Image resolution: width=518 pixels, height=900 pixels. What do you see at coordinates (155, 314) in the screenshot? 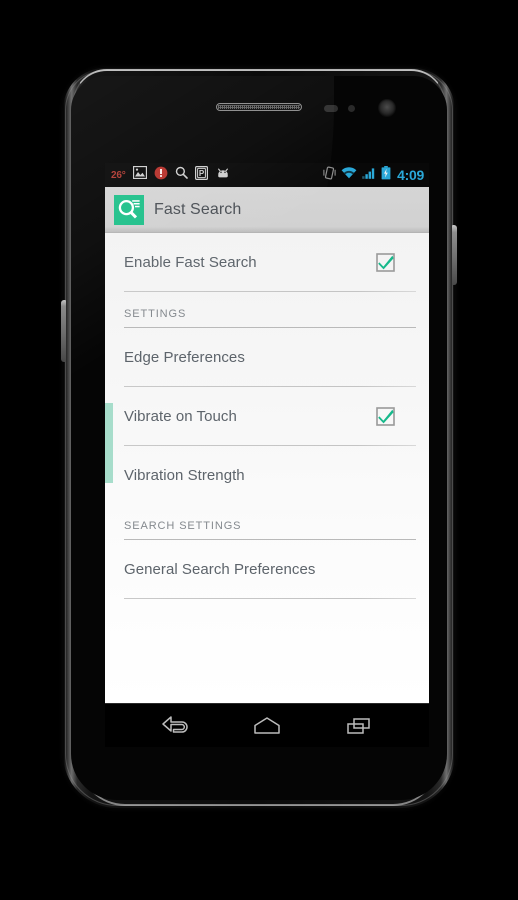
I see `section-label: SETTINGS` at bounding box center [155, 314].